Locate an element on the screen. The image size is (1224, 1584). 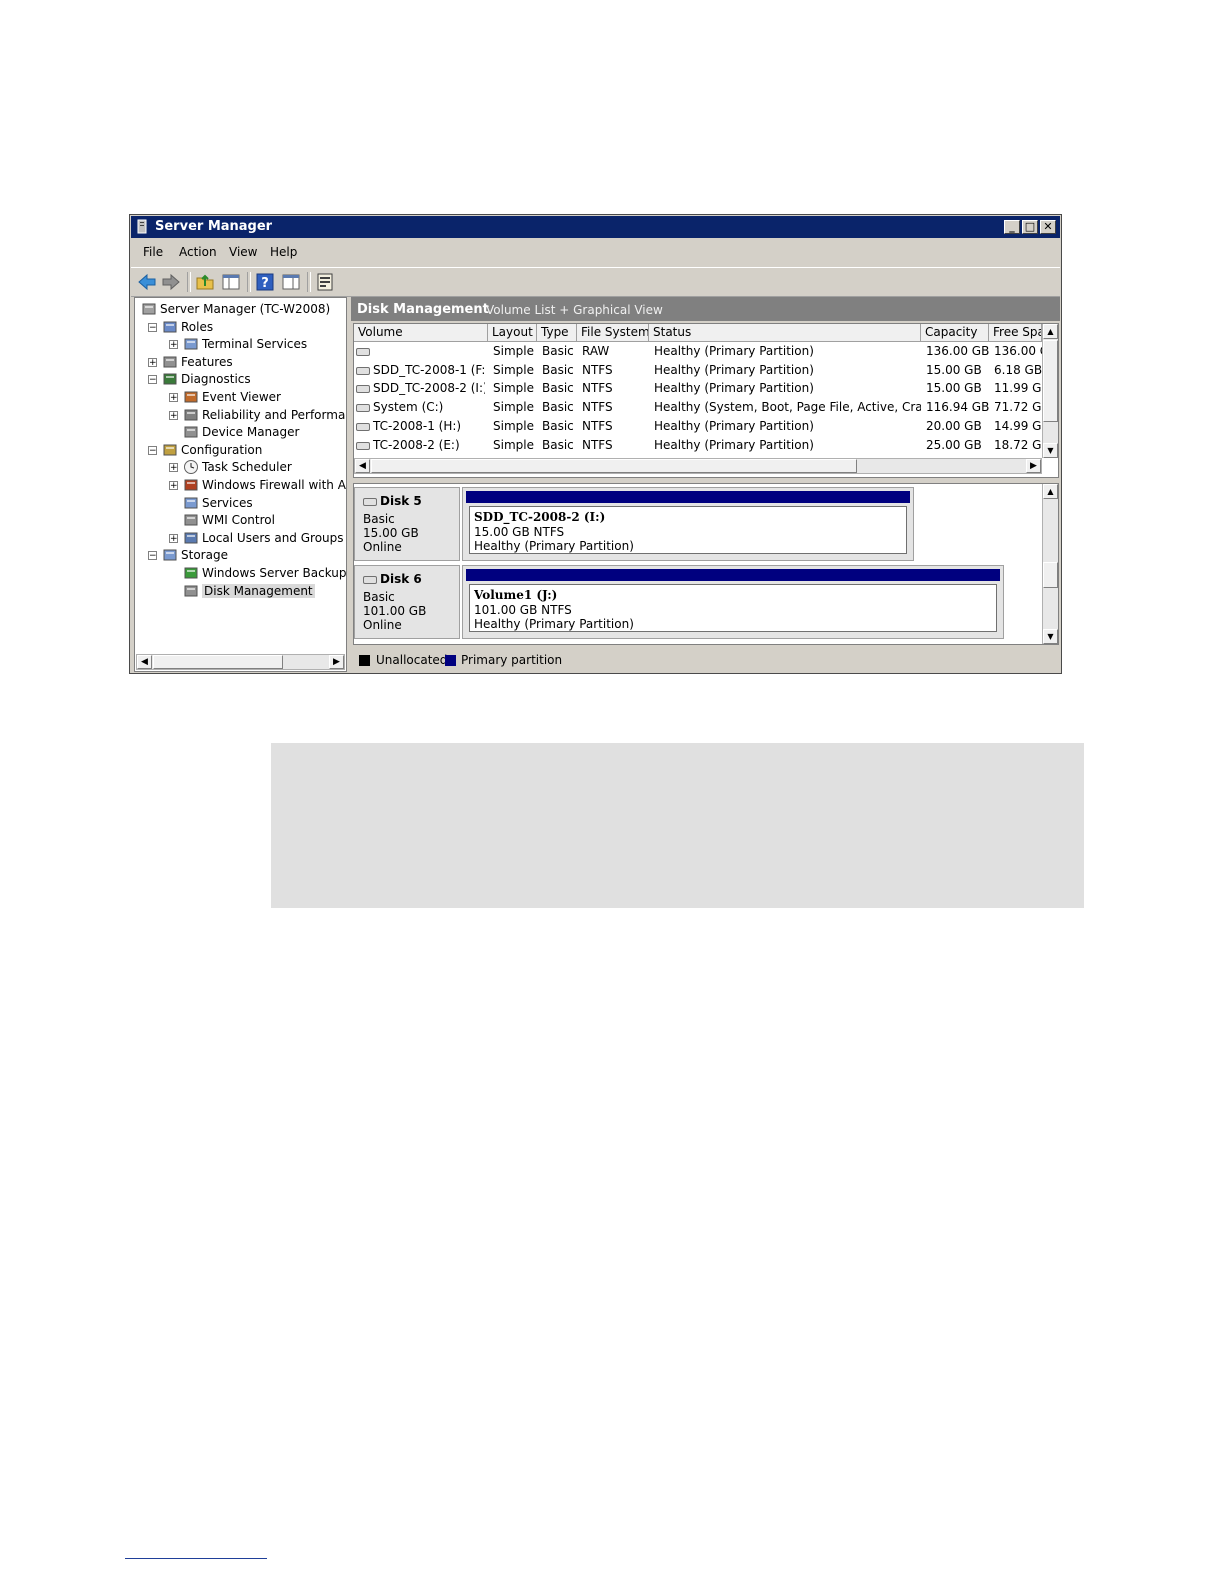
tree-item: Server Manager (TC-W2008) is located at coordinates (240, 309).